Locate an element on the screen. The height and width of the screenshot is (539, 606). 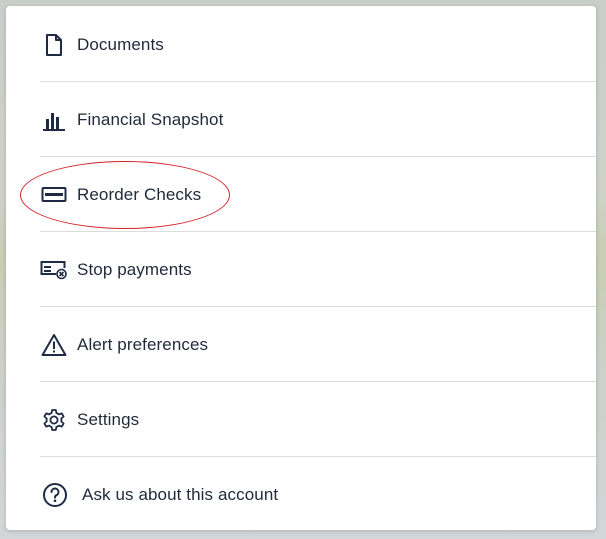
alert-icon is located at coordinates (54, 345).